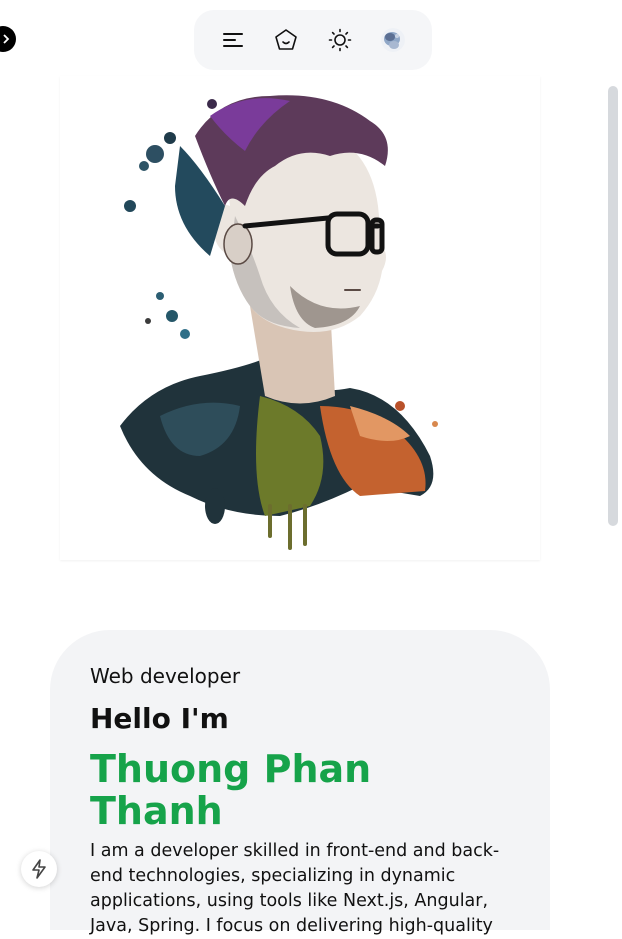 The width and height of the screenshot is (622, 939). I want to click on greeting-heading: Hello I'm, so click(159, 718).